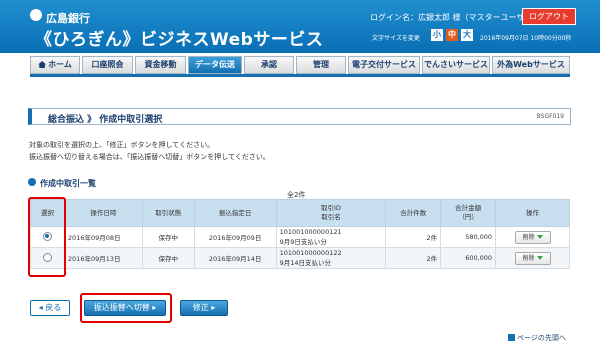 This screenshot has height=349, width=600. Describe the element at coordinates (331, 258) in the screenshot. I see `txn-cell: 101001000000122 9月14日支払い分` at that location.